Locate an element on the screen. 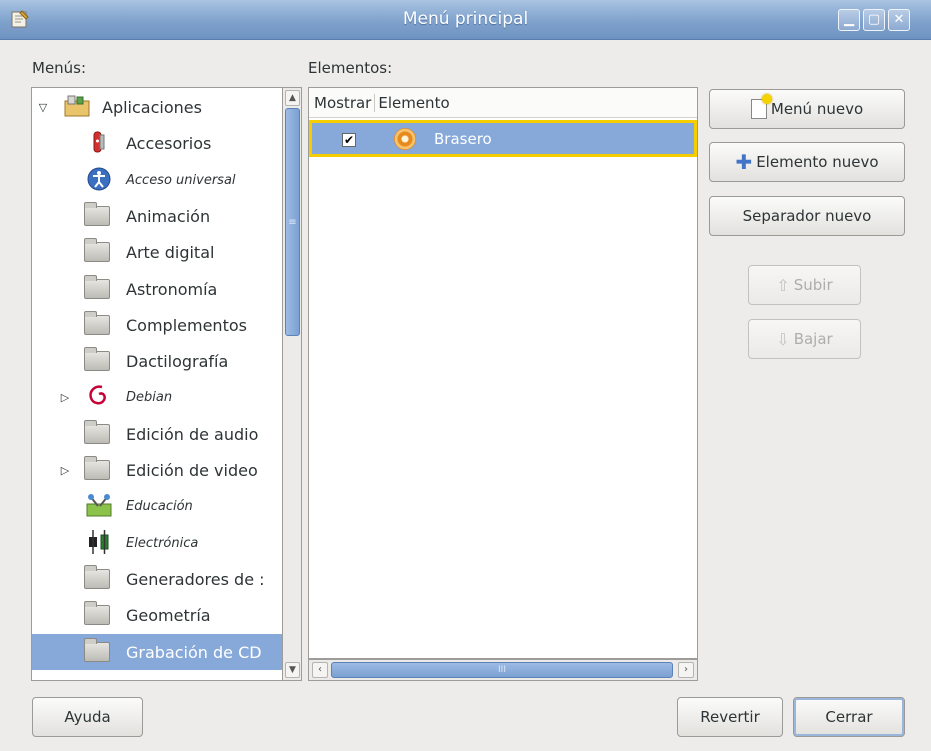 Image resolution: width=931 pixels, height=751 pixels. new-separator-label: Separador nuevo is located at coordinates (807, 216).